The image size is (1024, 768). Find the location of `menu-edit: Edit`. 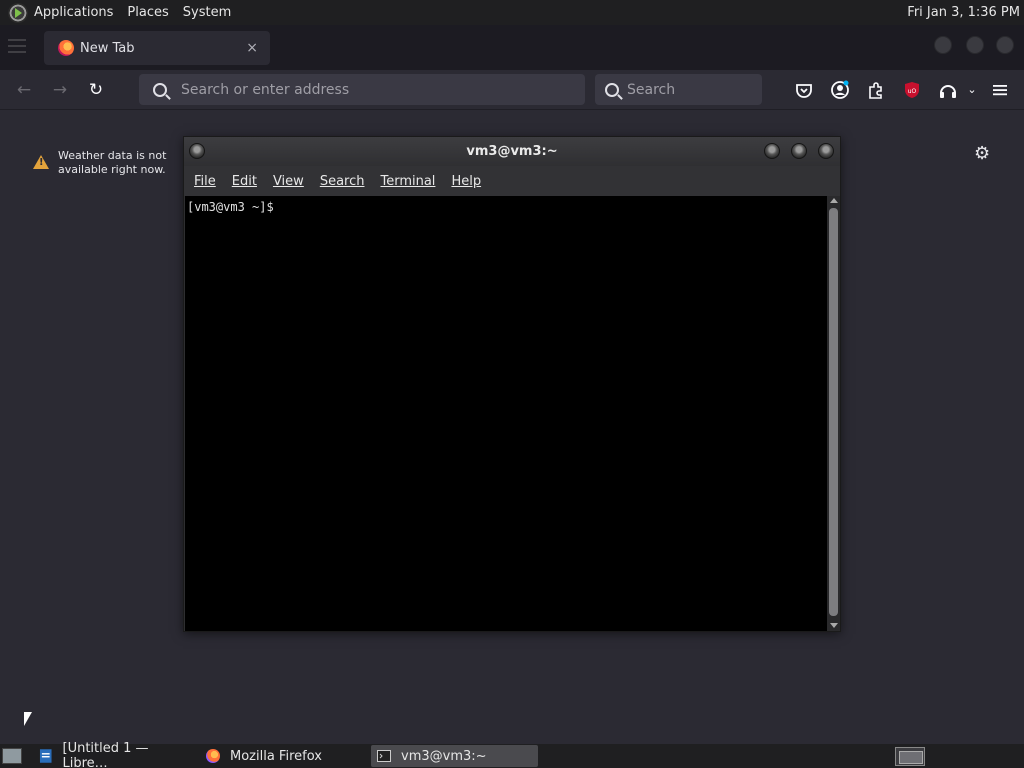

menu-edit: Edit is located at coordinates (244, 181).